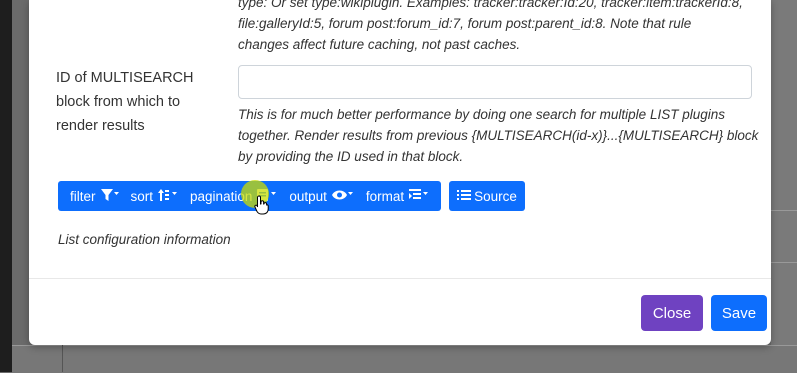  Describe the element at coordinates (495, 82) in the screenshot. I see `multisearch-id-input` at that location.